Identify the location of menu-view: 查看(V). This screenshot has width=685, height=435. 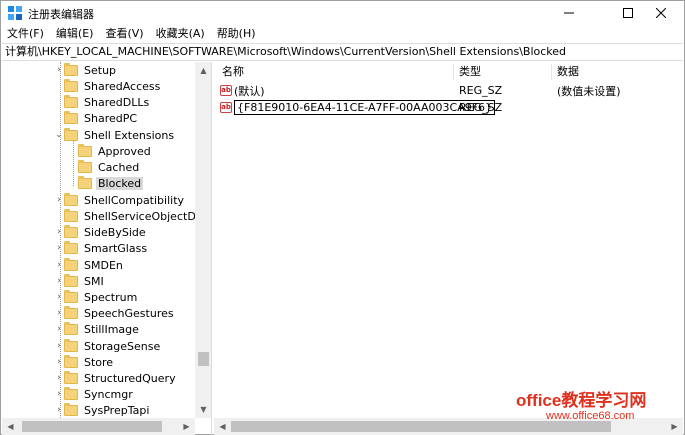
(124, 34).